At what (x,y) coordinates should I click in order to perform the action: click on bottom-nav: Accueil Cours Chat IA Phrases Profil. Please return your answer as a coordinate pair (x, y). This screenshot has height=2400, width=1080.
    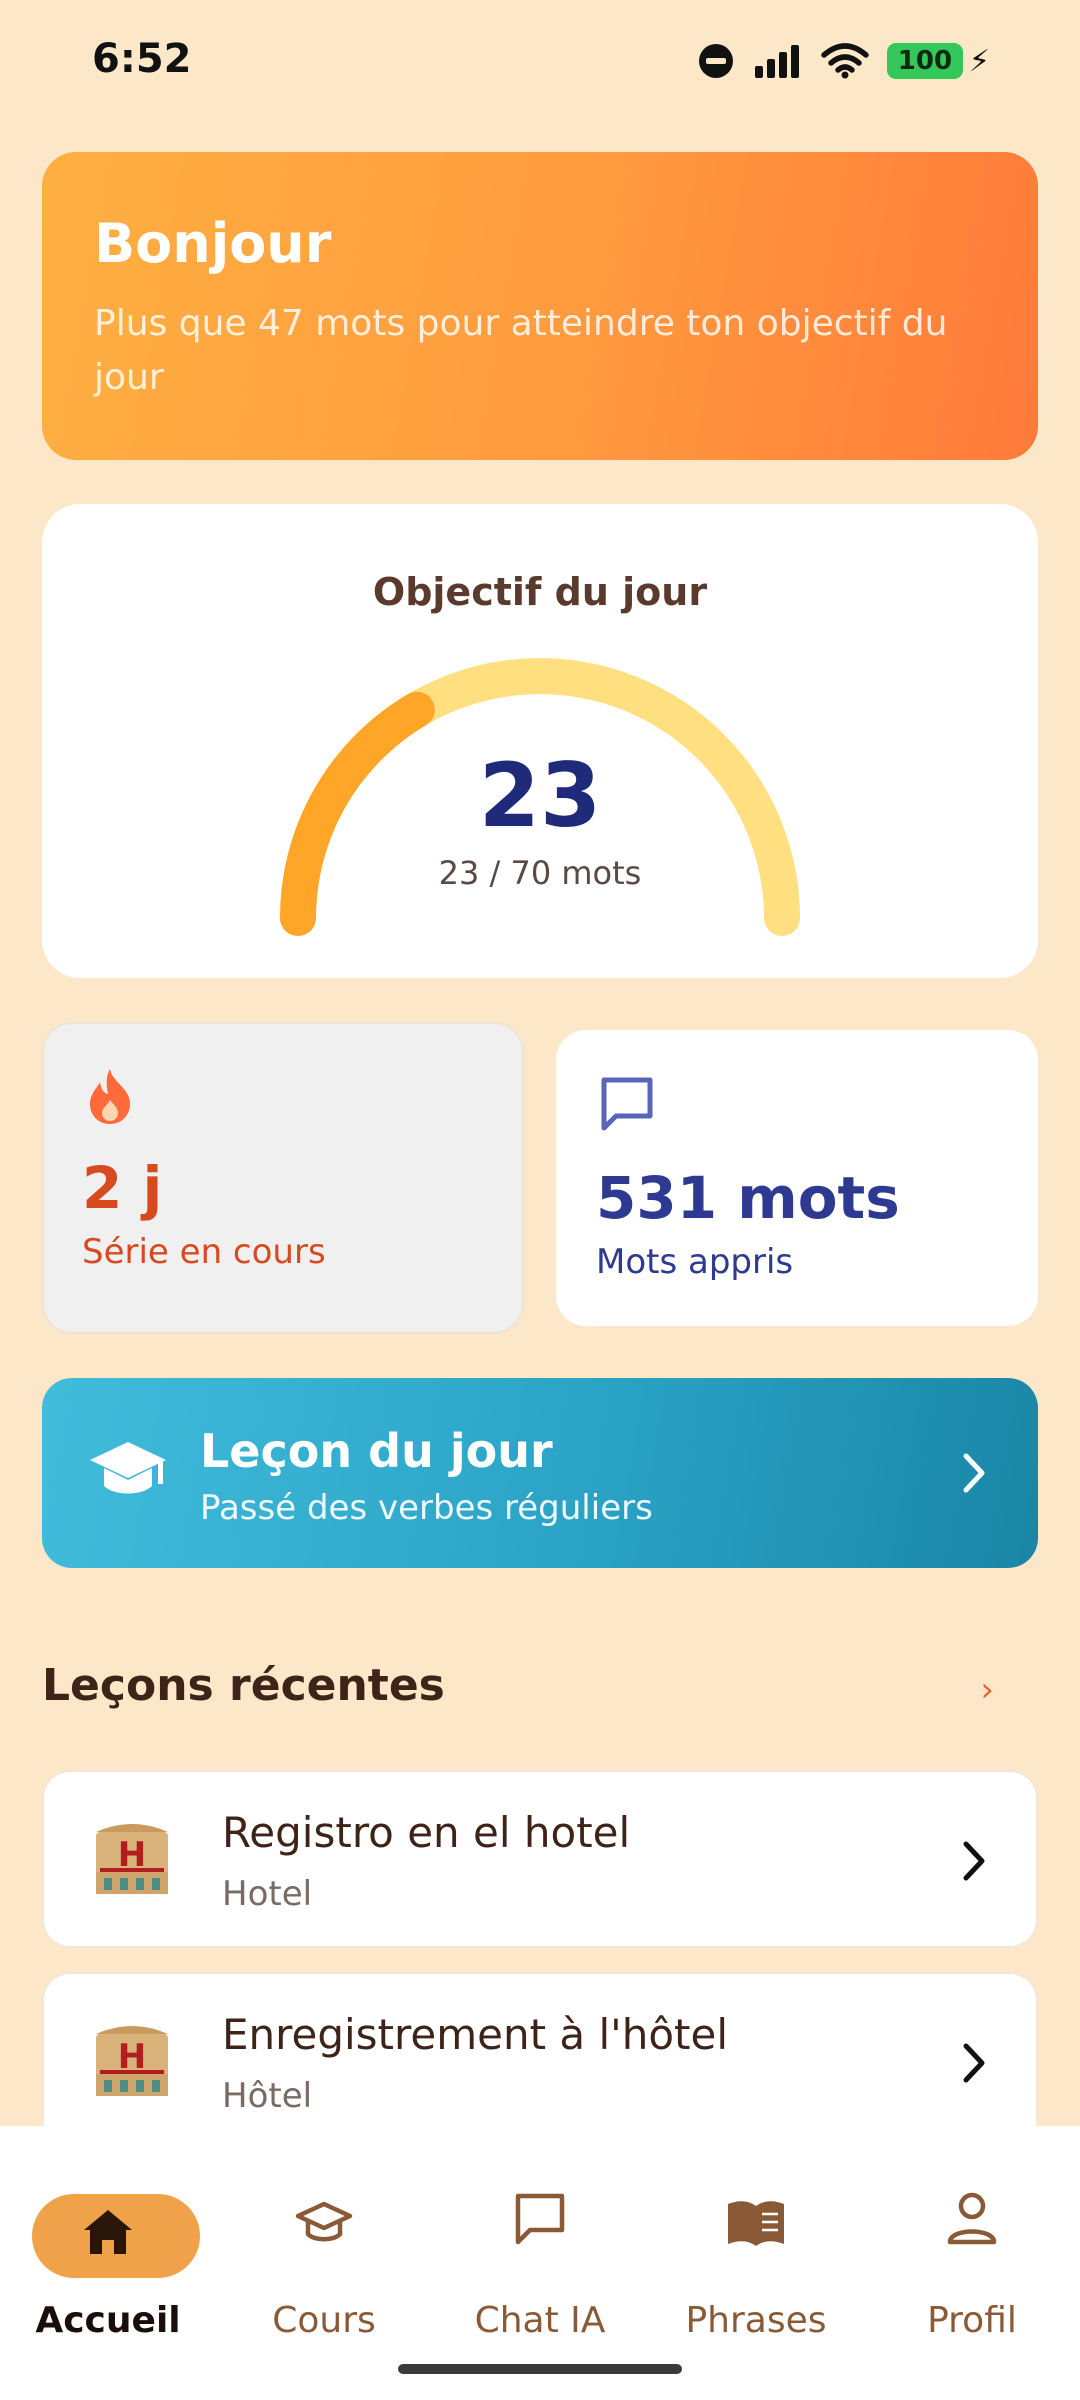
    Looking at the image, I should click on (540, 2263).